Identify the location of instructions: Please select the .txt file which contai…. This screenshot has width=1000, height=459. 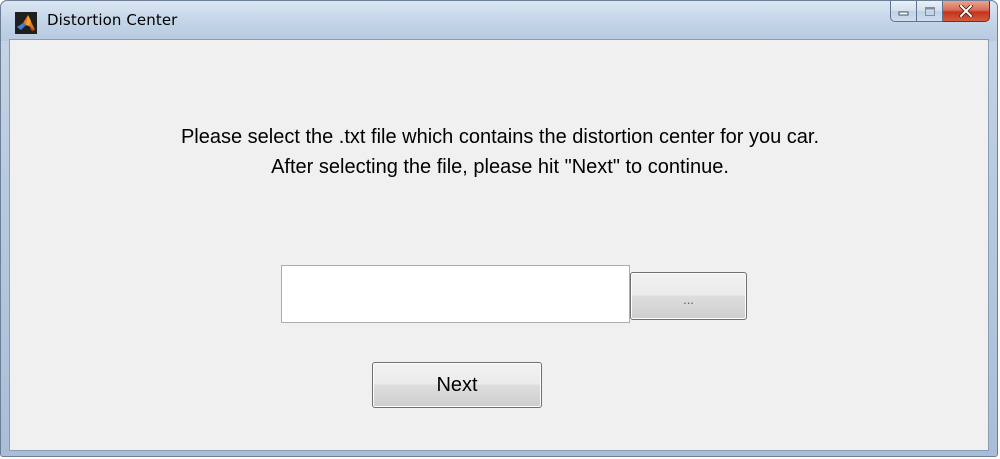
(500, 152).